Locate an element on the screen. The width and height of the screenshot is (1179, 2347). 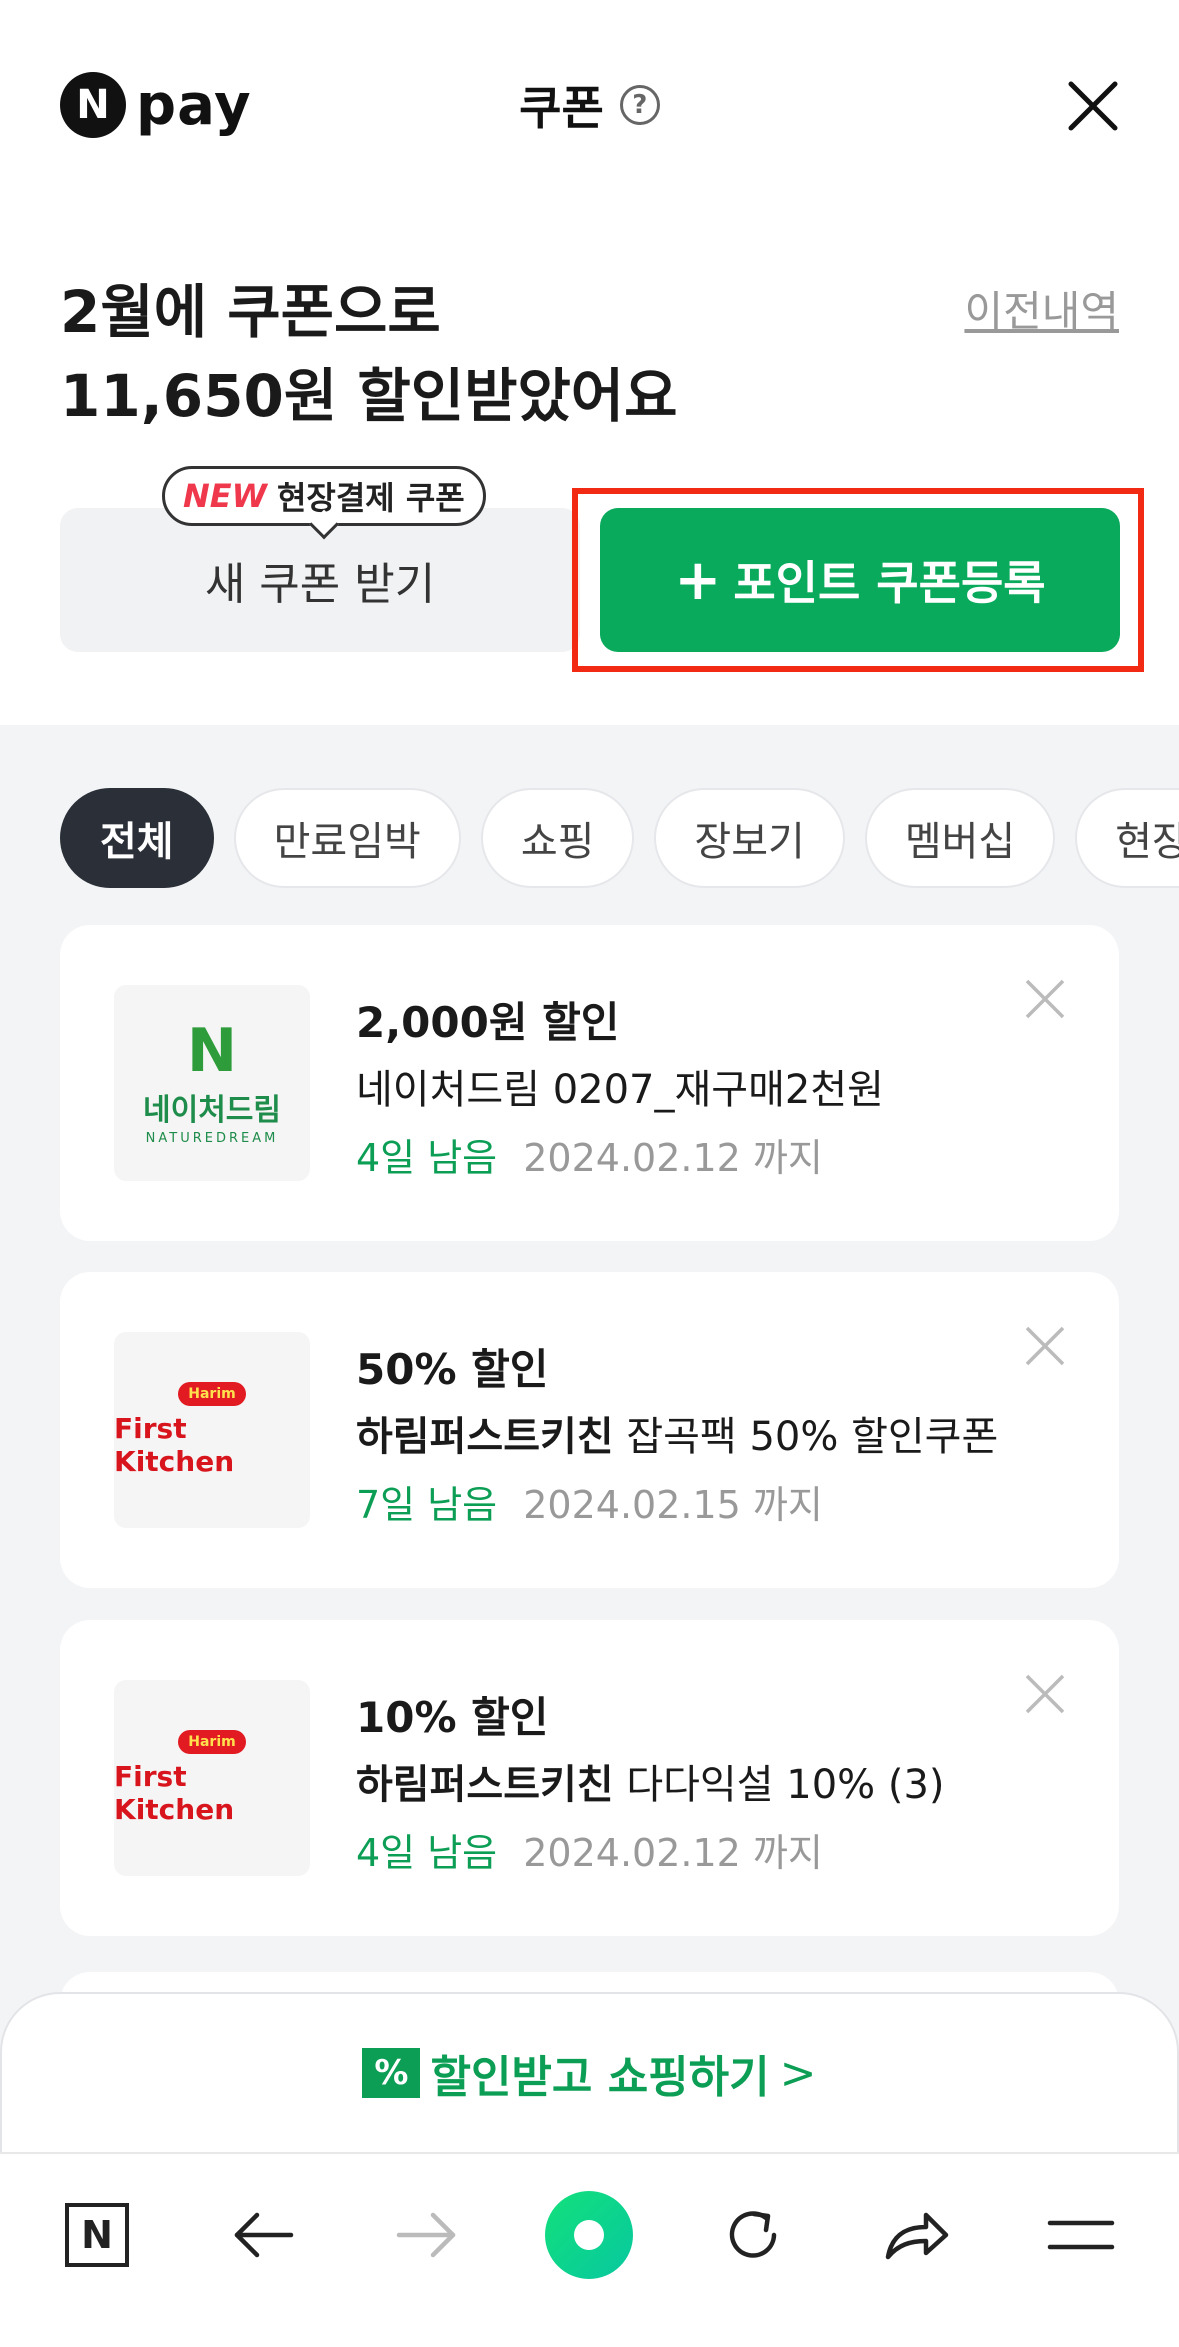
summary-line-1: 2월에 쿠폰으로 is located at coordinates (250, 312).